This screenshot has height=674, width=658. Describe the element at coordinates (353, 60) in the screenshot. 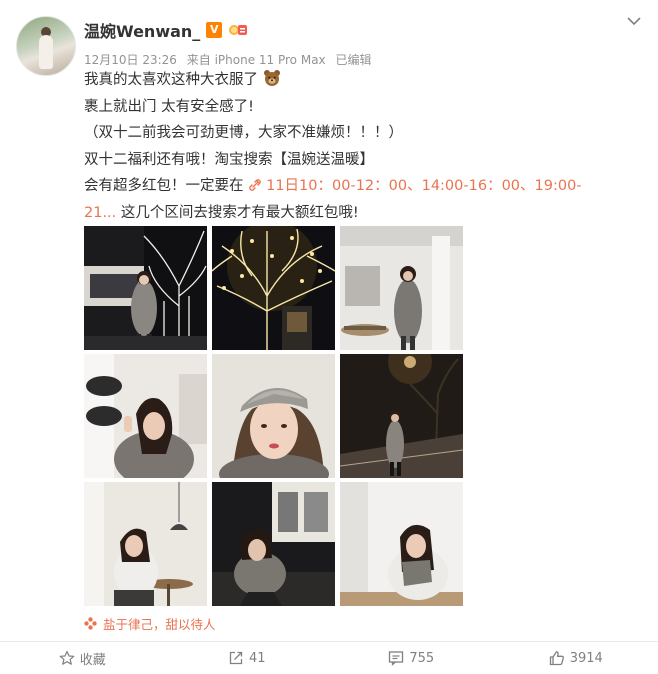

I see `edited-label: 已编辑` at that location.